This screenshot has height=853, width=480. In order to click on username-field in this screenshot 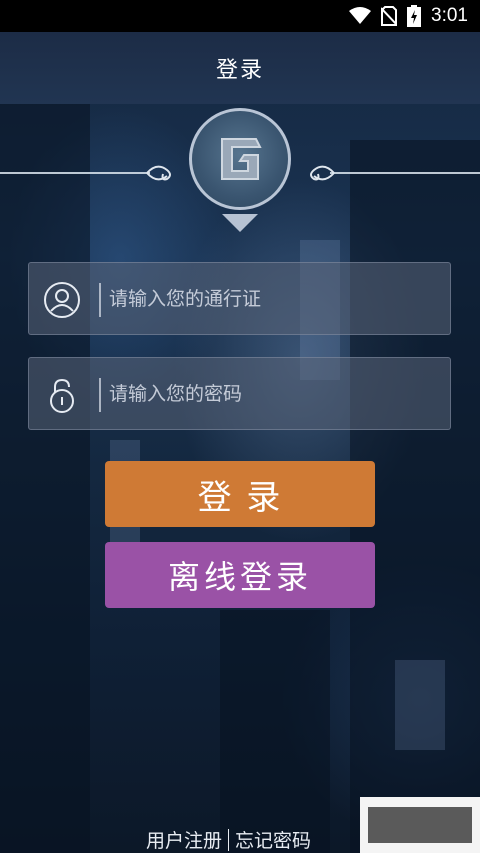, I will do `click(239, 298)`.